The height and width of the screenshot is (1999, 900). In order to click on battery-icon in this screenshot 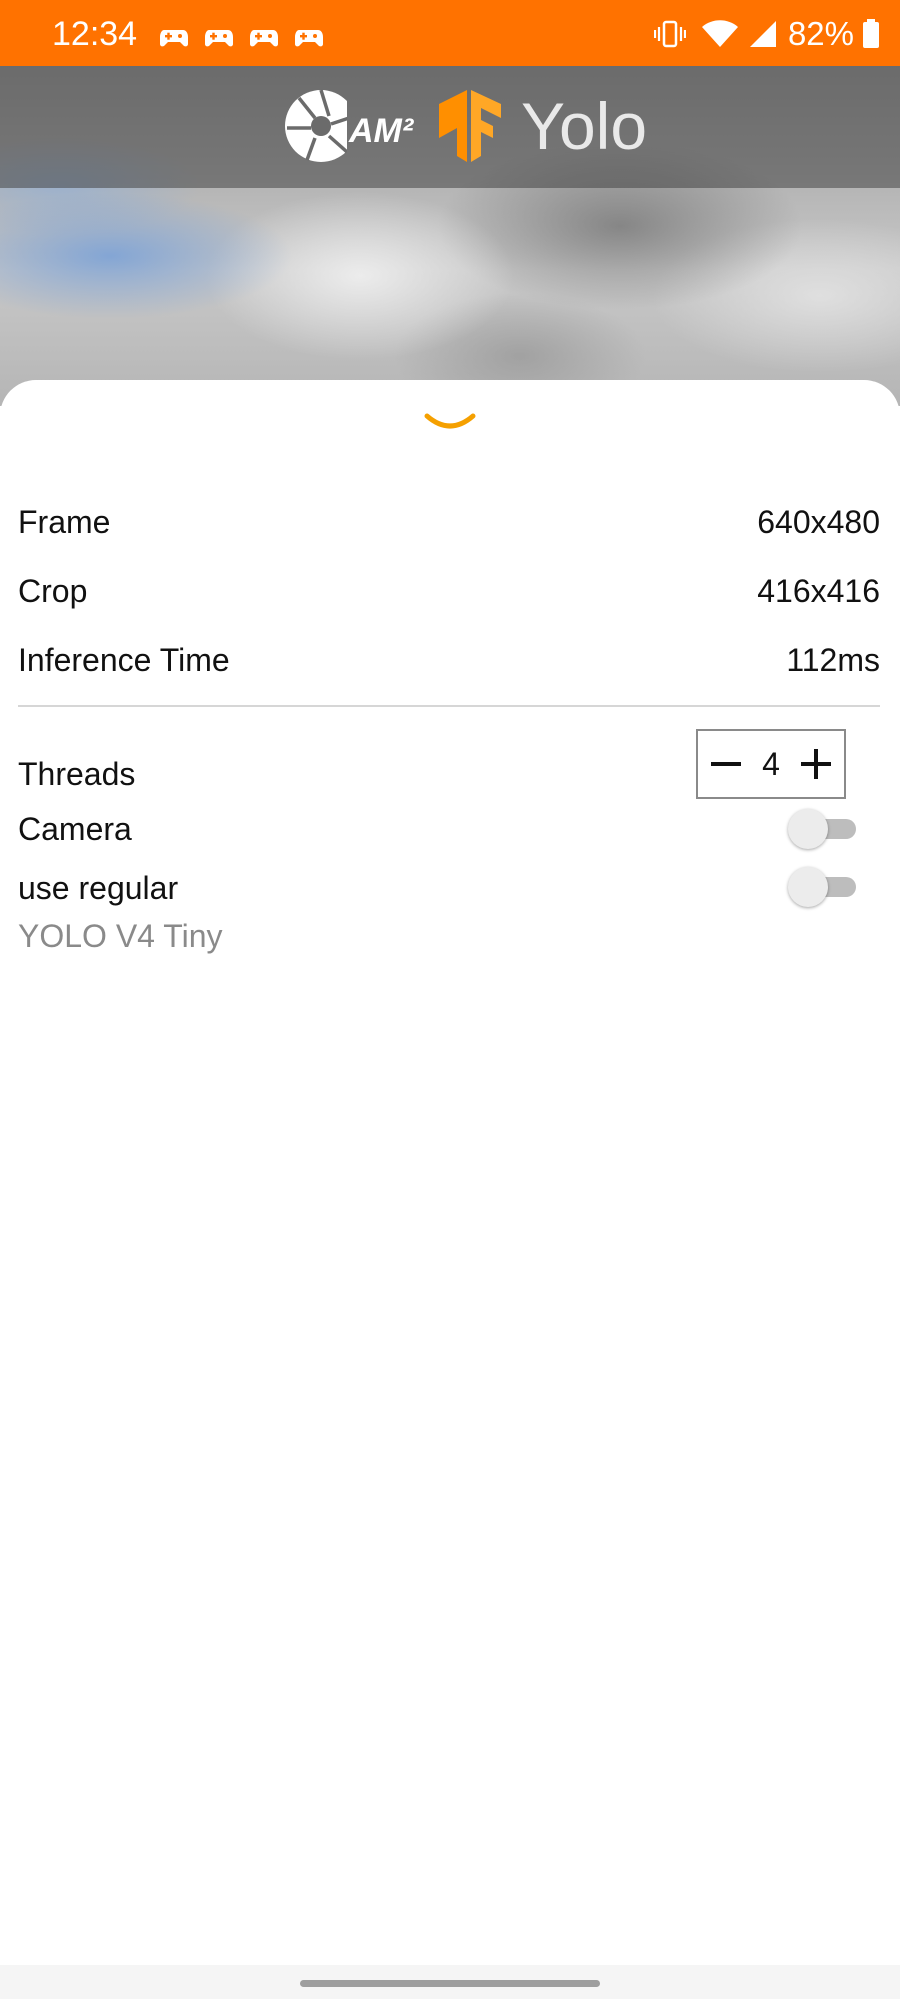, I will do `click(871, 33)`.